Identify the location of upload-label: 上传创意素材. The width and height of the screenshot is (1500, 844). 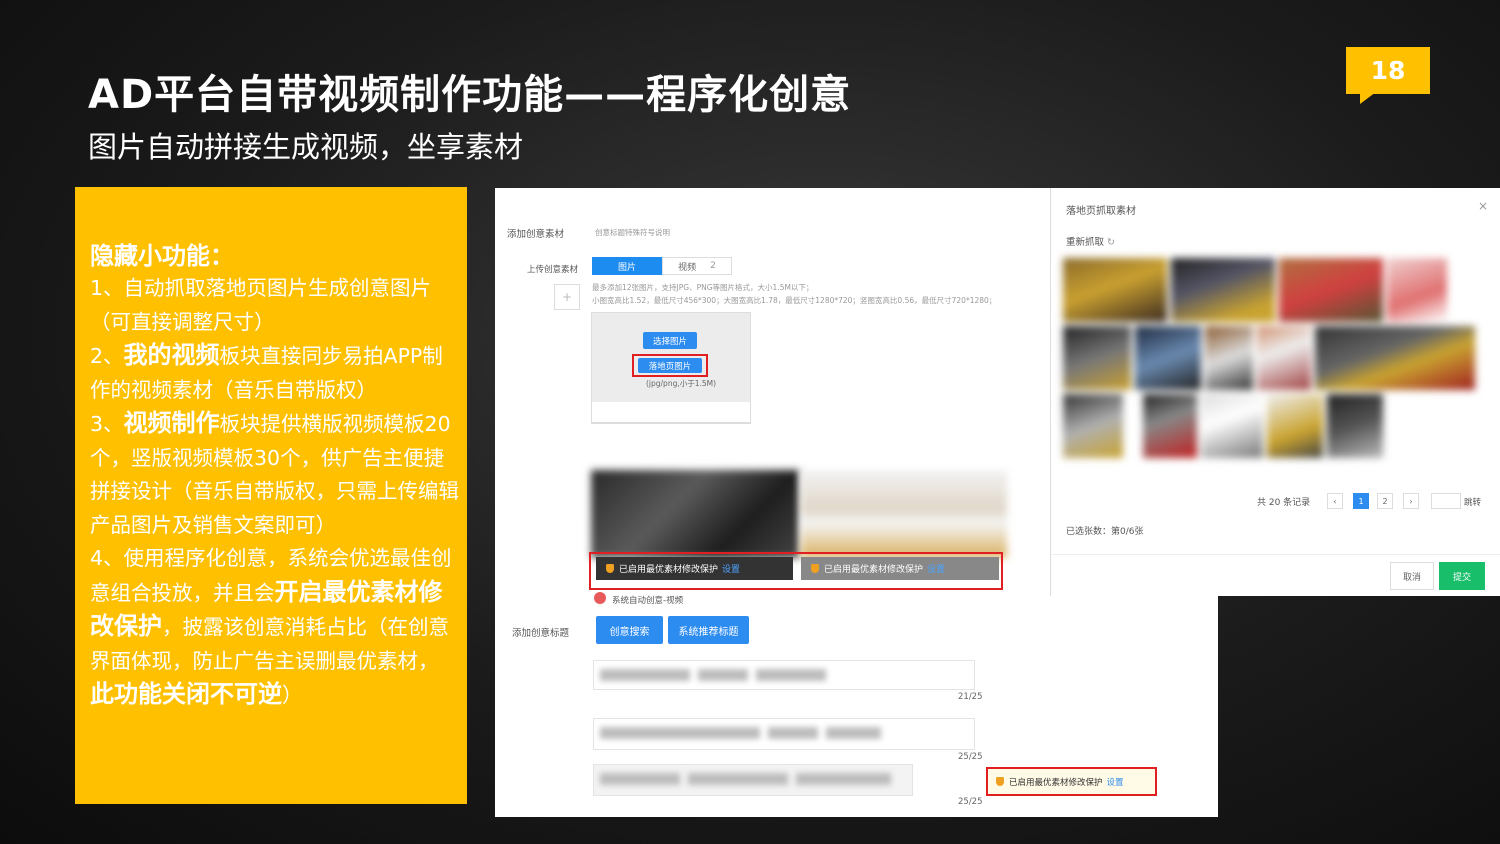
(553, 270).